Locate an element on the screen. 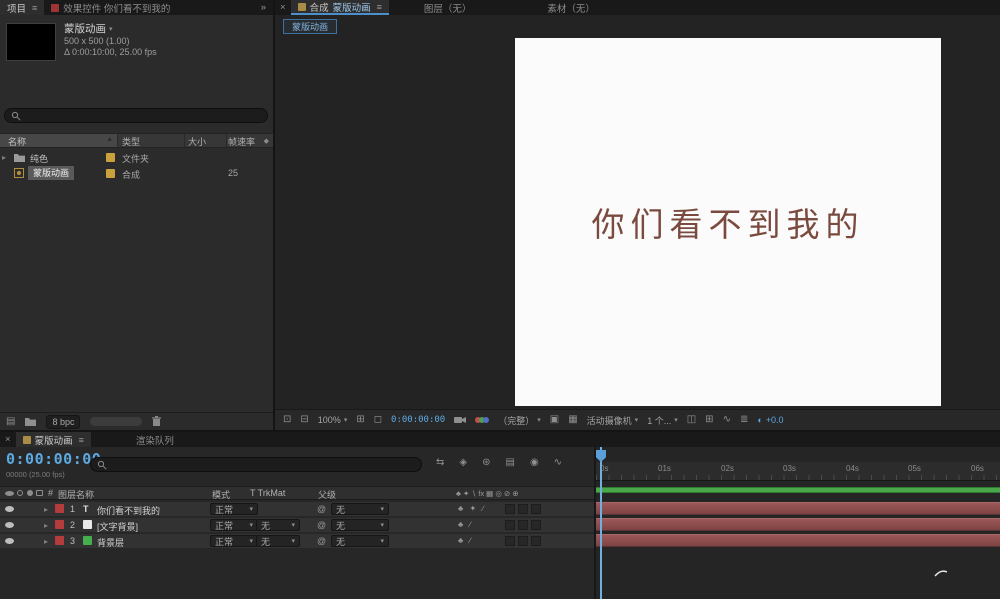 The image size is (1000, 599). pixel-aspect-icon: ⊞ is located at coordinates (709, 420).